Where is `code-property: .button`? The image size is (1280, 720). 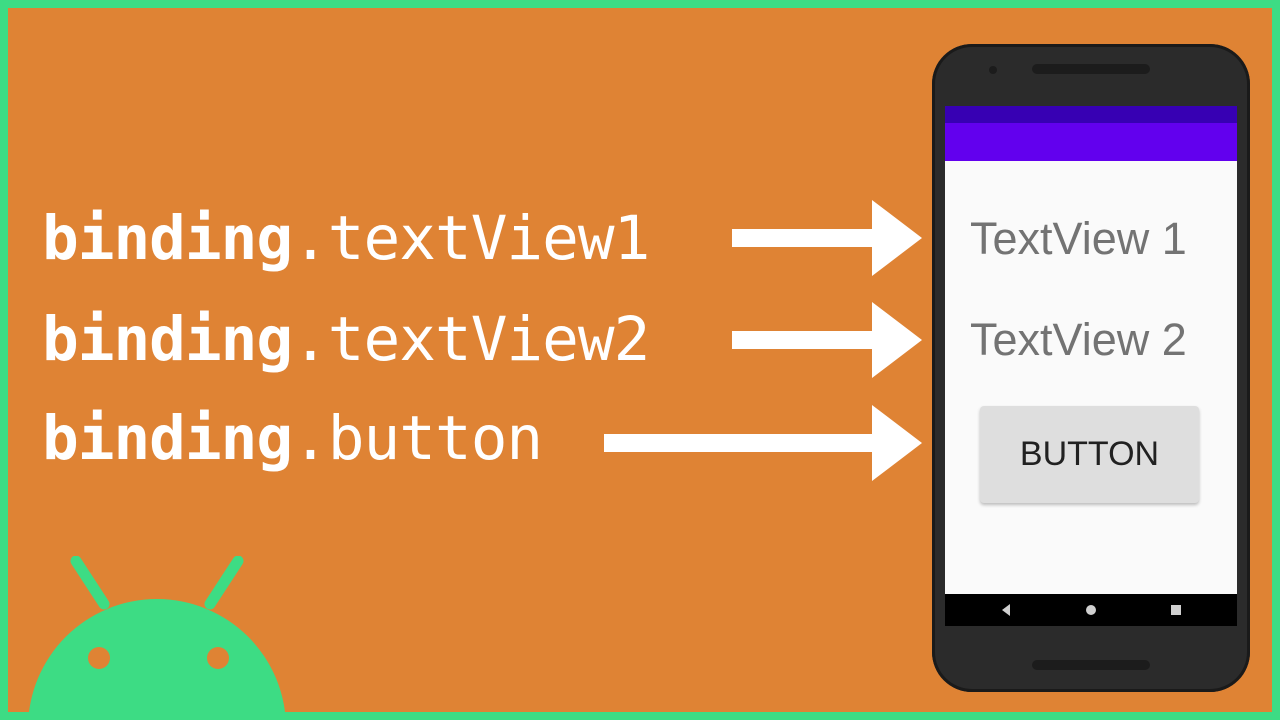
code-property: .button is located at coordinates (417, 438).